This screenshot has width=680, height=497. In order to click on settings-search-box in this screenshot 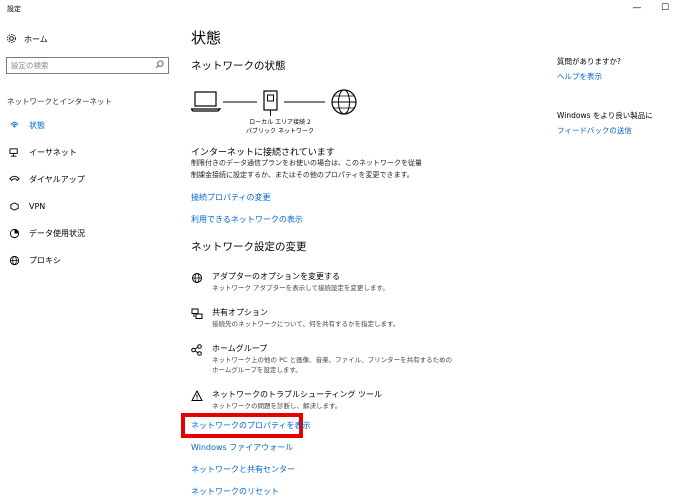, I will do `click(87, 65)`.